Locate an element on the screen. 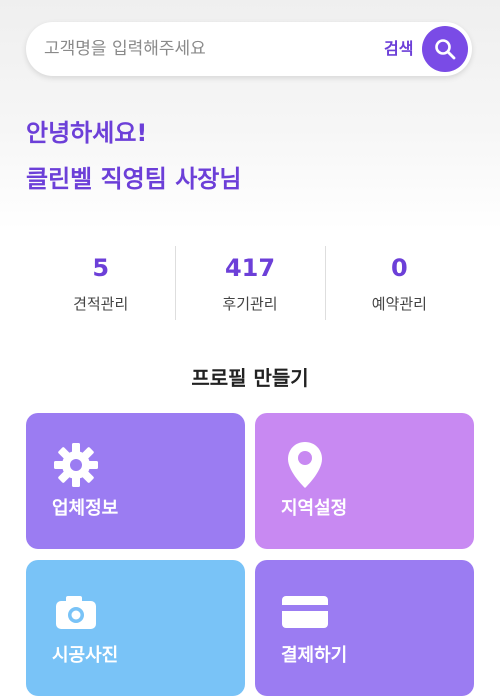 This screenshot has height=696, width=500. search-text-button: 검색 is located at coordinates (398, 49).